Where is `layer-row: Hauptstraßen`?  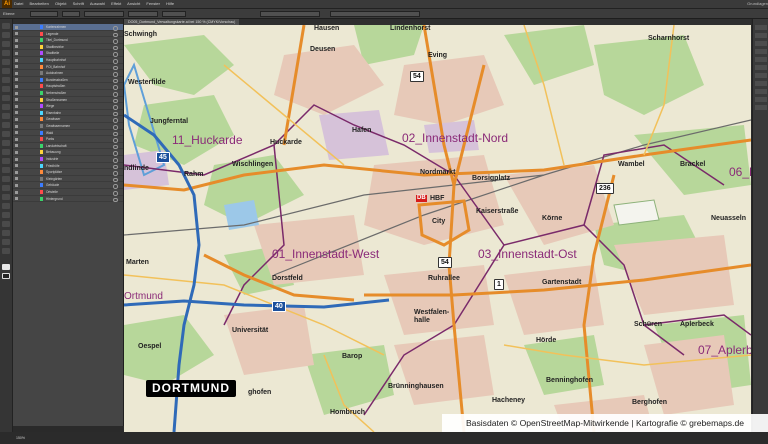
layer-row: Hauptstraßen is located at coordinates (68, 86).